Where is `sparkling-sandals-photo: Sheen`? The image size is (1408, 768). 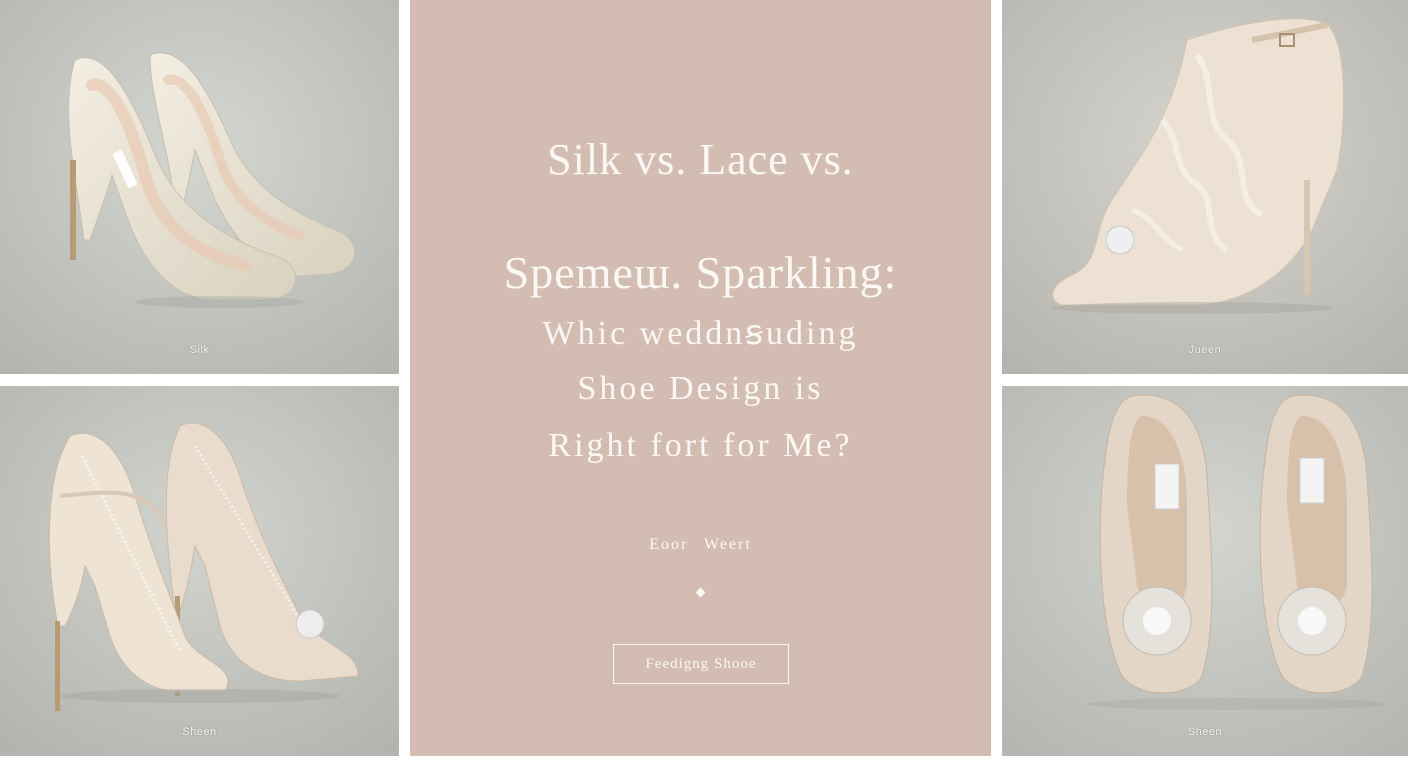
sparkling-sandals-photo: Sheen is located at coordinates (199, 571).